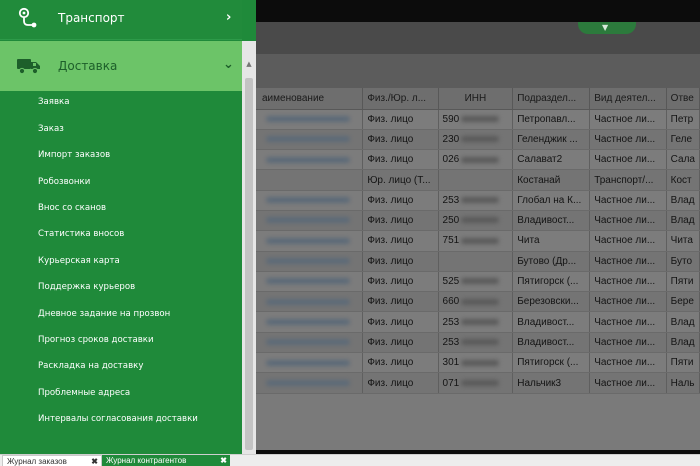  What do you see at coordinates (121, 66) in the screenshot?
I see `menu-item-delivery: Доставка ⌄` at bounding box center [121, 66].